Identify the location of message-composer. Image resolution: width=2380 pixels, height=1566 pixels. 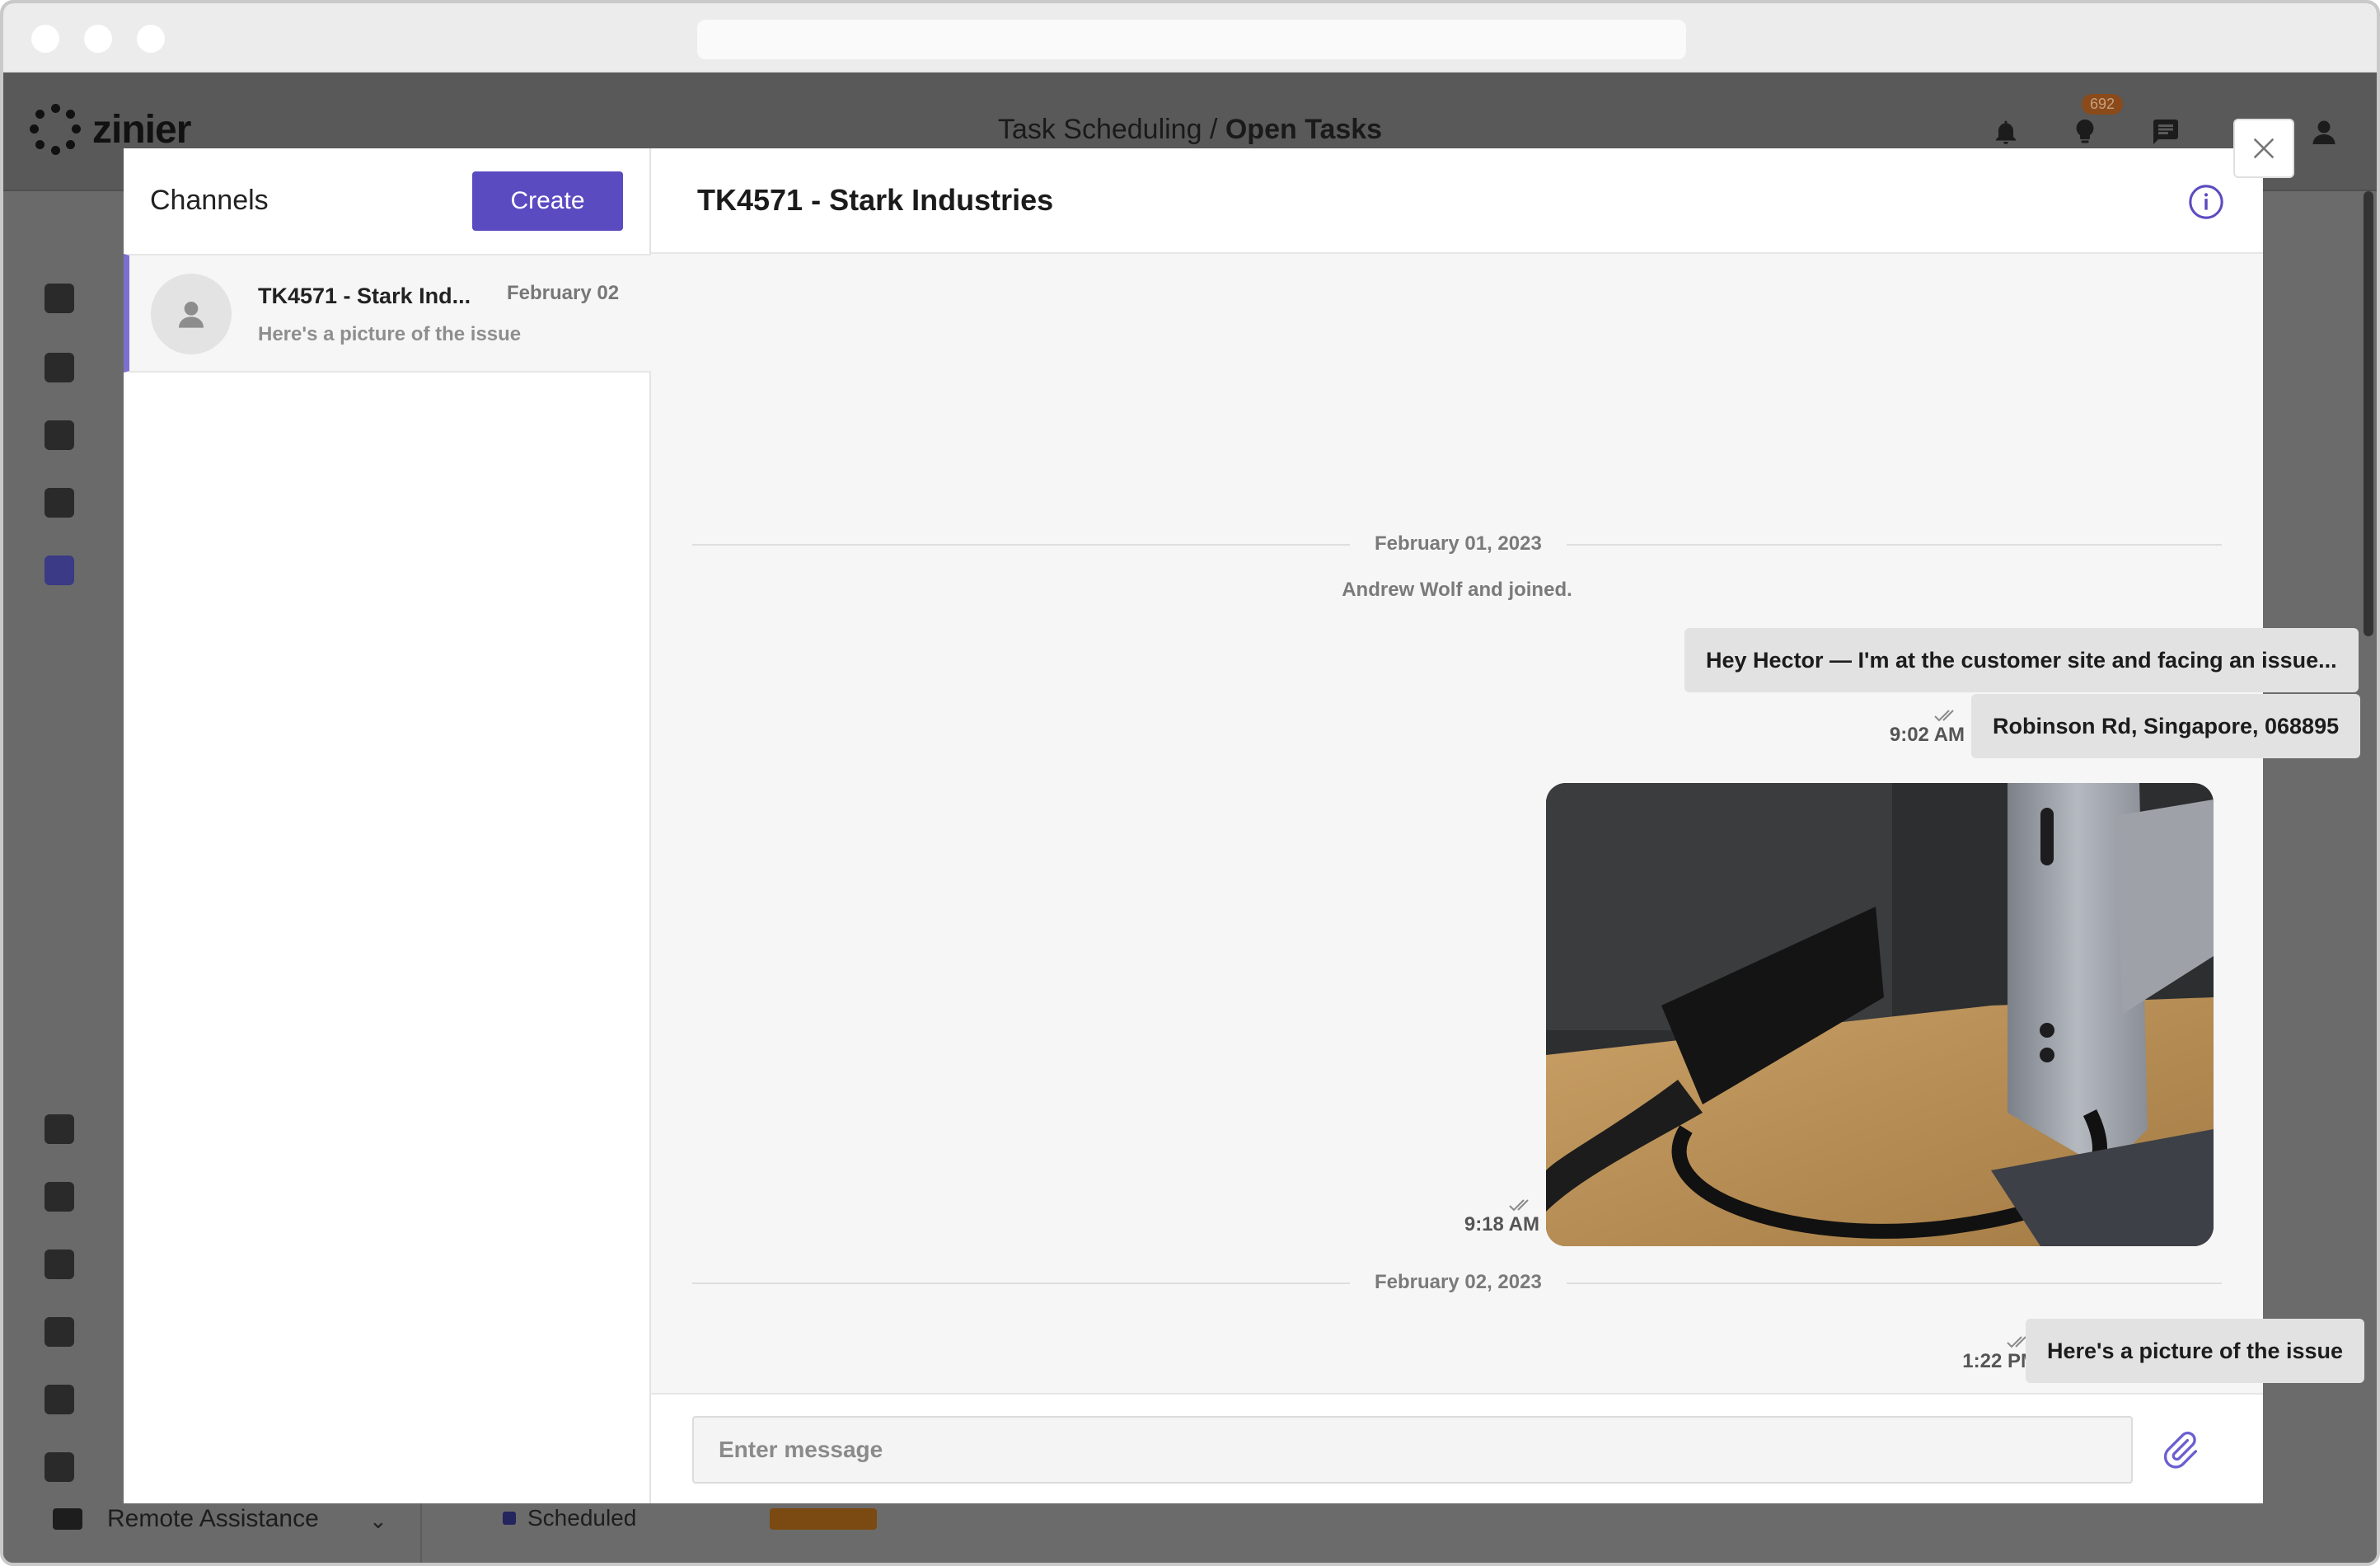
(1457, 1448).